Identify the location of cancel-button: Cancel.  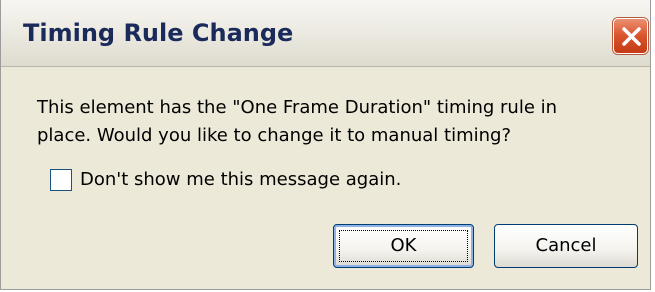
(566, 246).